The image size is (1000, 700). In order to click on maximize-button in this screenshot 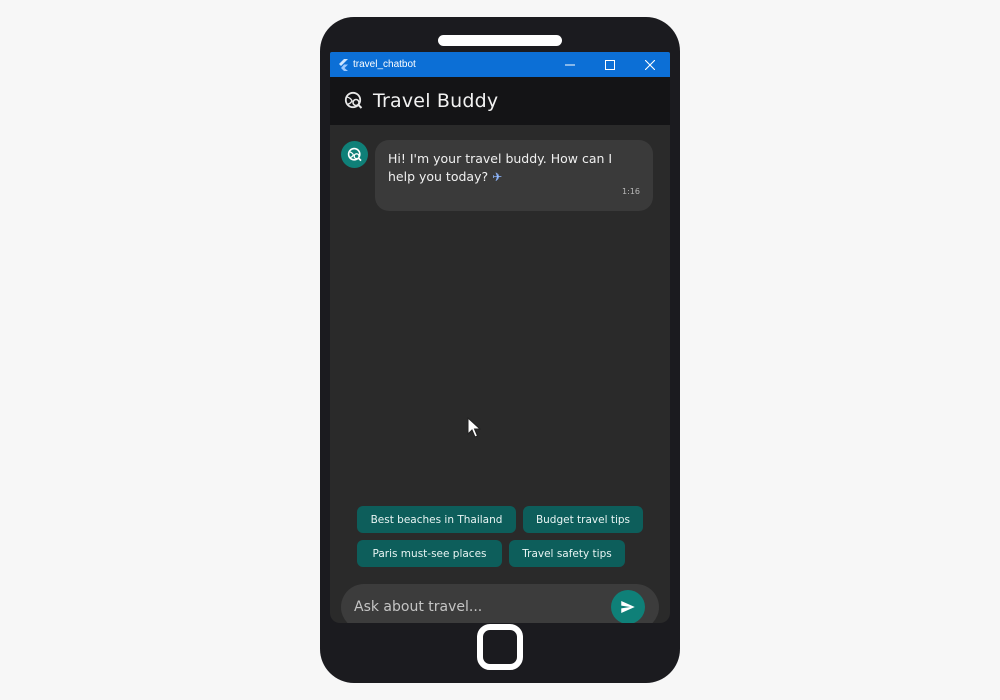, I will do `click(610, 64)`.